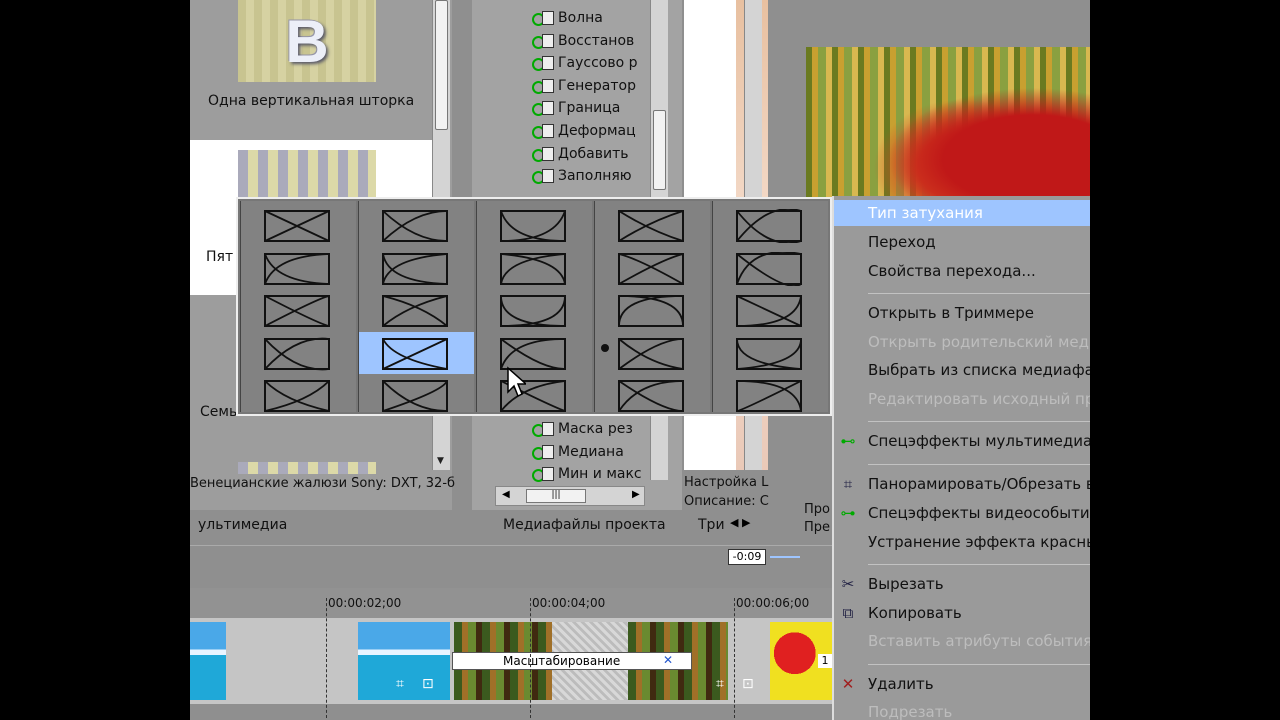  I want to click on menu-separator, so click(979, 464).